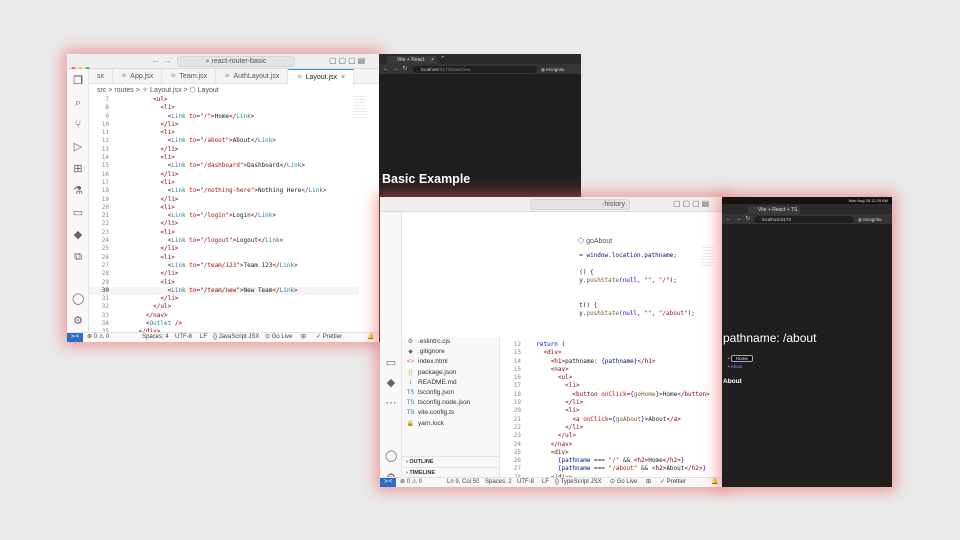 The height and width of the screenshot is (540, 960). I want to click on breadcrumb-file: Layout.jsx, so click(166, 90).